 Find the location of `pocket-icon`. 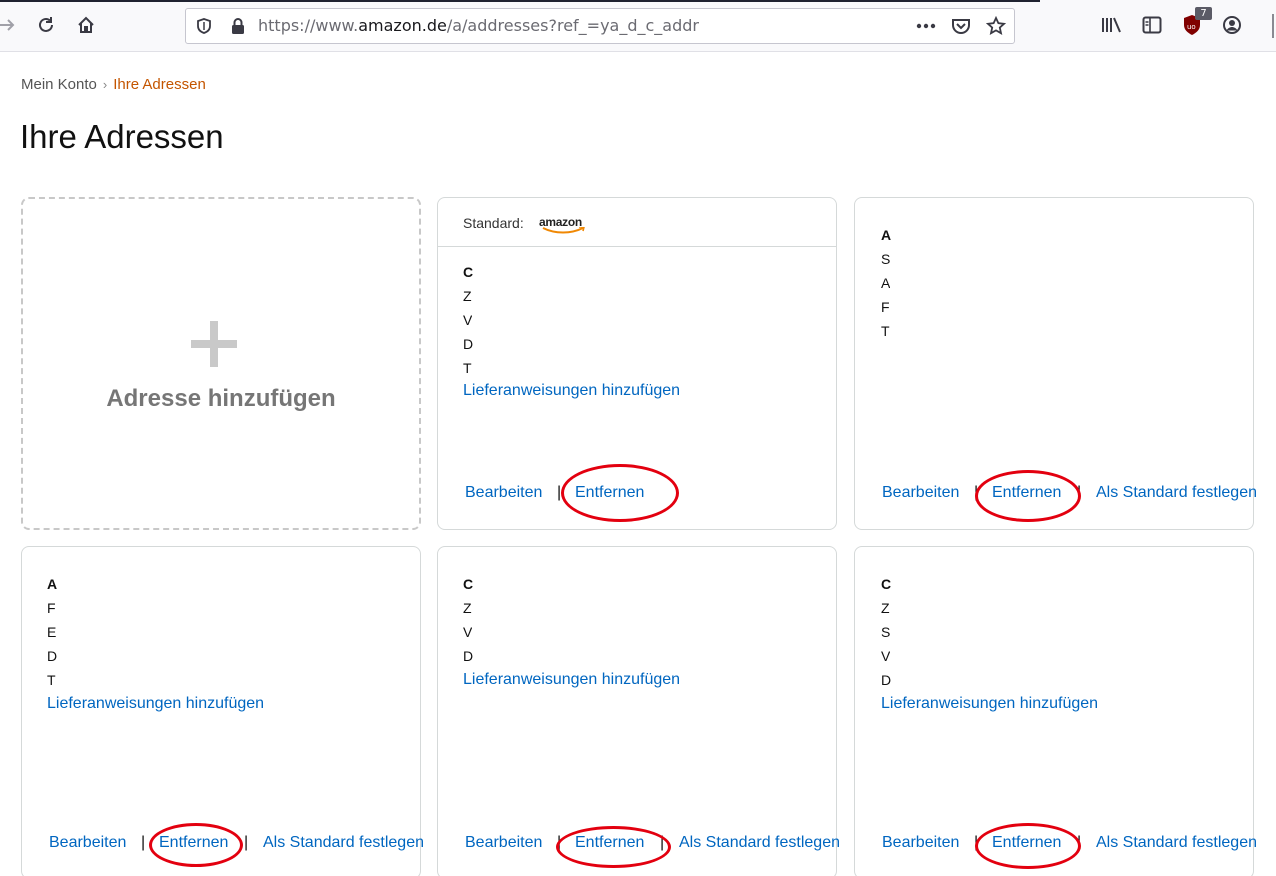

pocket-icon is located at coordinates (961, 26).